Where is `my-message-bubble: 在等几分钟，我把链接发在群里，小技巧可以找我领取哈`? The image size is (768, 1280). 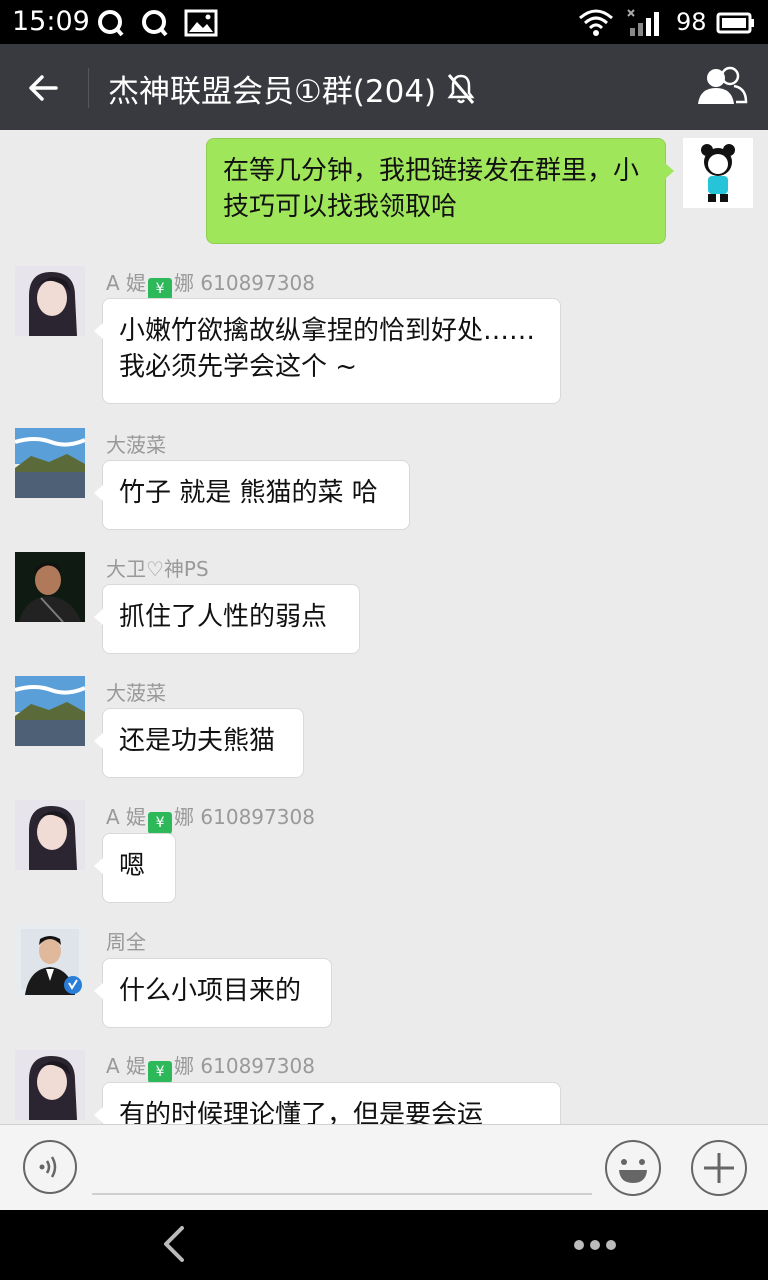
my-message-bubble: 在等几分钟，我把链接发在群里，小技巧可以找我领取哈 is located at coordinates (440, 191).